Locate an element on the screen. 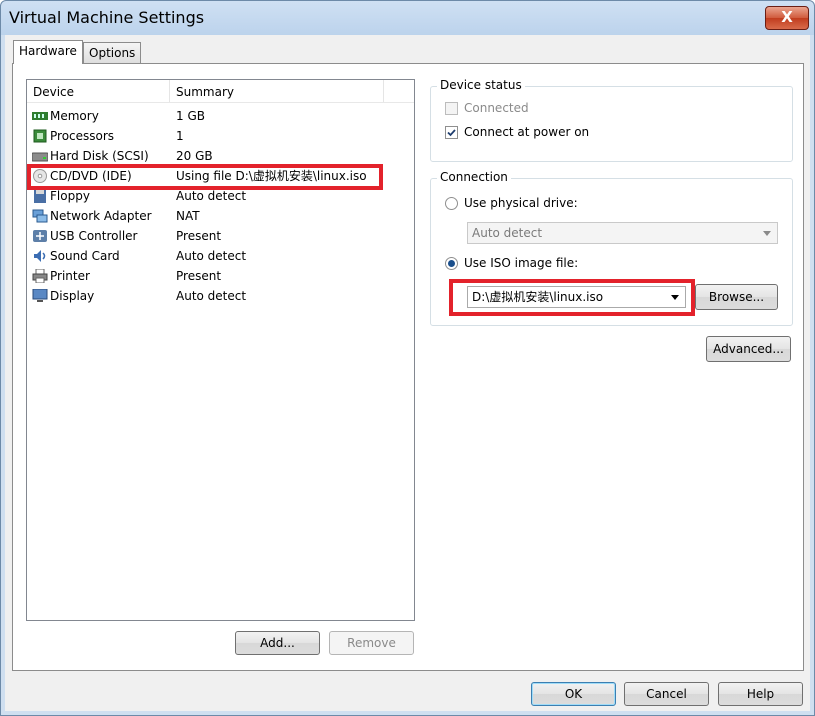 This screenshot has height=716, width=815. ok-button: OK is located at coordinates (573, 694).